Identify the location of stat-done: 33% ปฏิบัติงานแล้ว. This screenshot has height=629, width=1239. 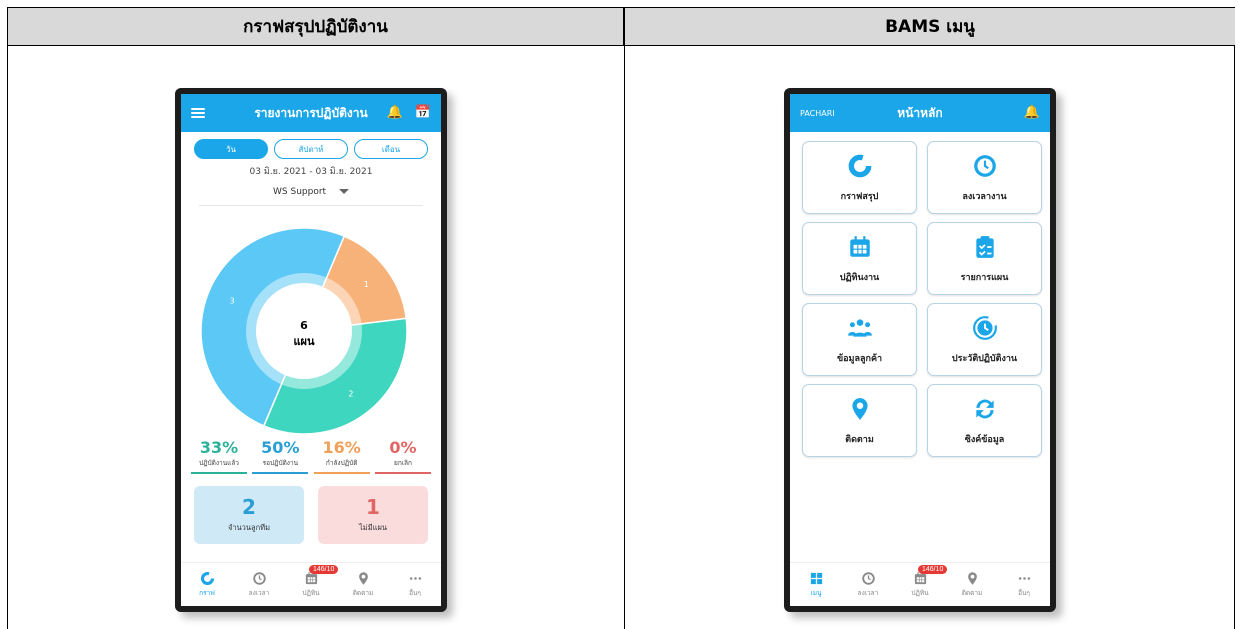
(219, 456).